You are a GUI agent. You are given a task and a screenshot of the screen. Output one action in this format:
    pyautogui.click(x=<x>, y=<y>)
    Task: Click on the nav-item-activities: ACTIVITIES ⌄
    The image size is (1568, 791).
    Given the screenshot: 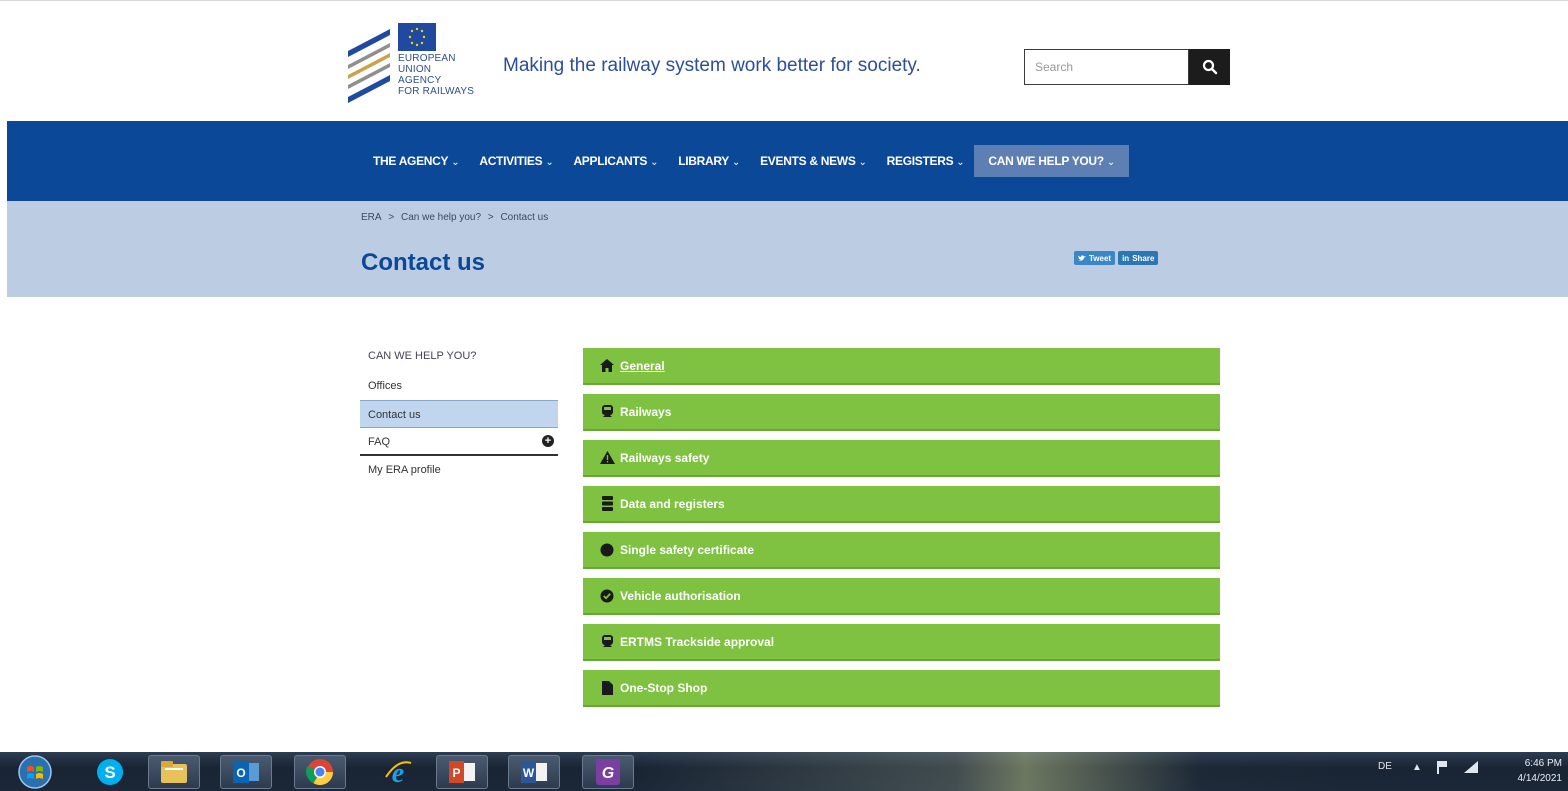 What is the action you would take?
    pyautogui.click(x=516, y=161)
    